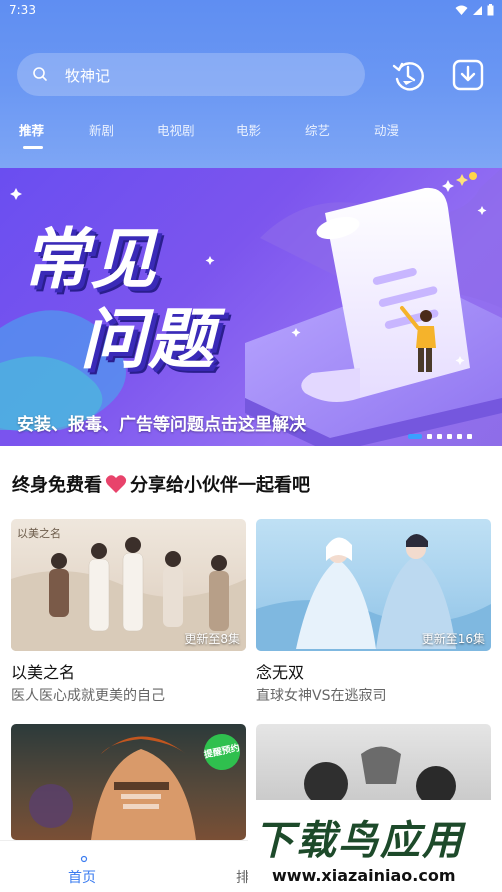  What do you see at coordinates (220, 485) in the screenshot?
I see `section-heading-right: 分享给小伙伴一起看吧` at bounding box center [220, 485].